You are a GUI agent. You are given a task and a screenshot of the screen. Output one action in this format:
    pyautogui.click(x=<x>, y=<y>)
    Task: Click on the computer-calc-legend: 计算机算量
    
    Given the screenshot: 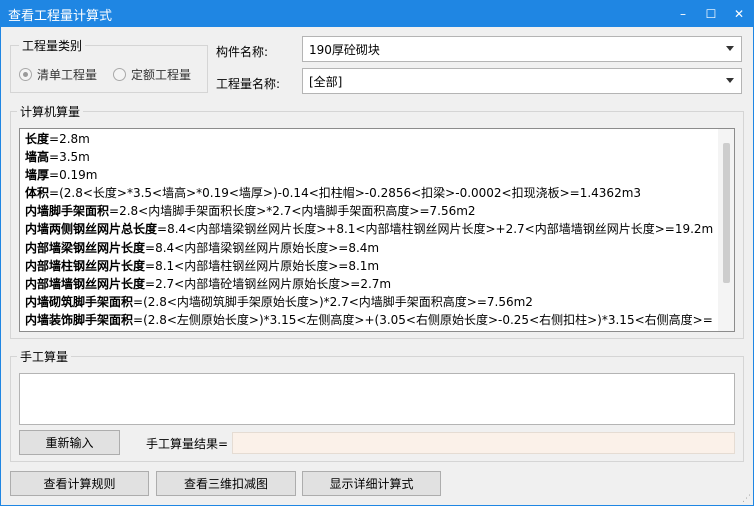 What is the action you would take?
    pyautogui.click(x=50, y=111)
    